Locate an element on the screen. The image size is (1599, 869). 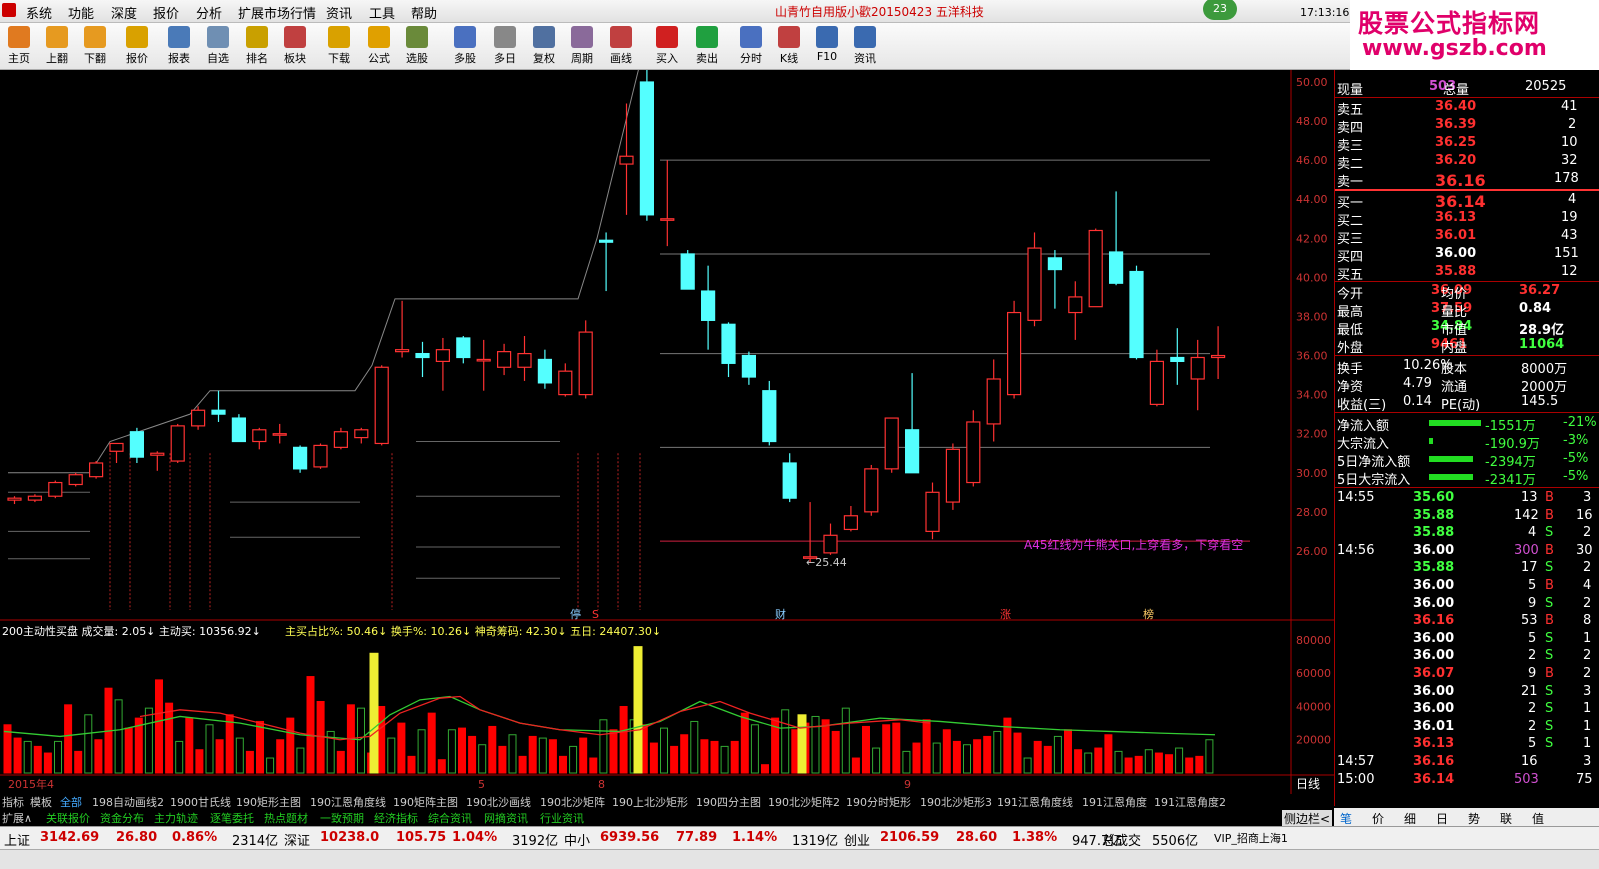
info-tab: 热点题材 is located at coordinates (286, 818).